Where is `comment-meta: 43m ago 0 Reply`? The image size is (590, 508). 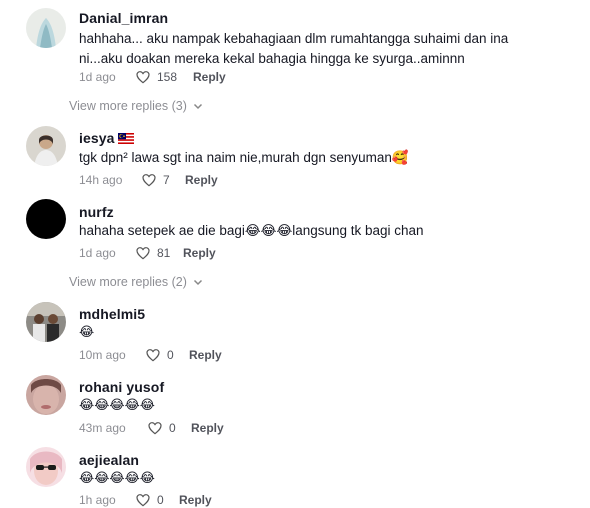 comment-meta: 43m ago 0 Reply is located at coordinates (151, 428).